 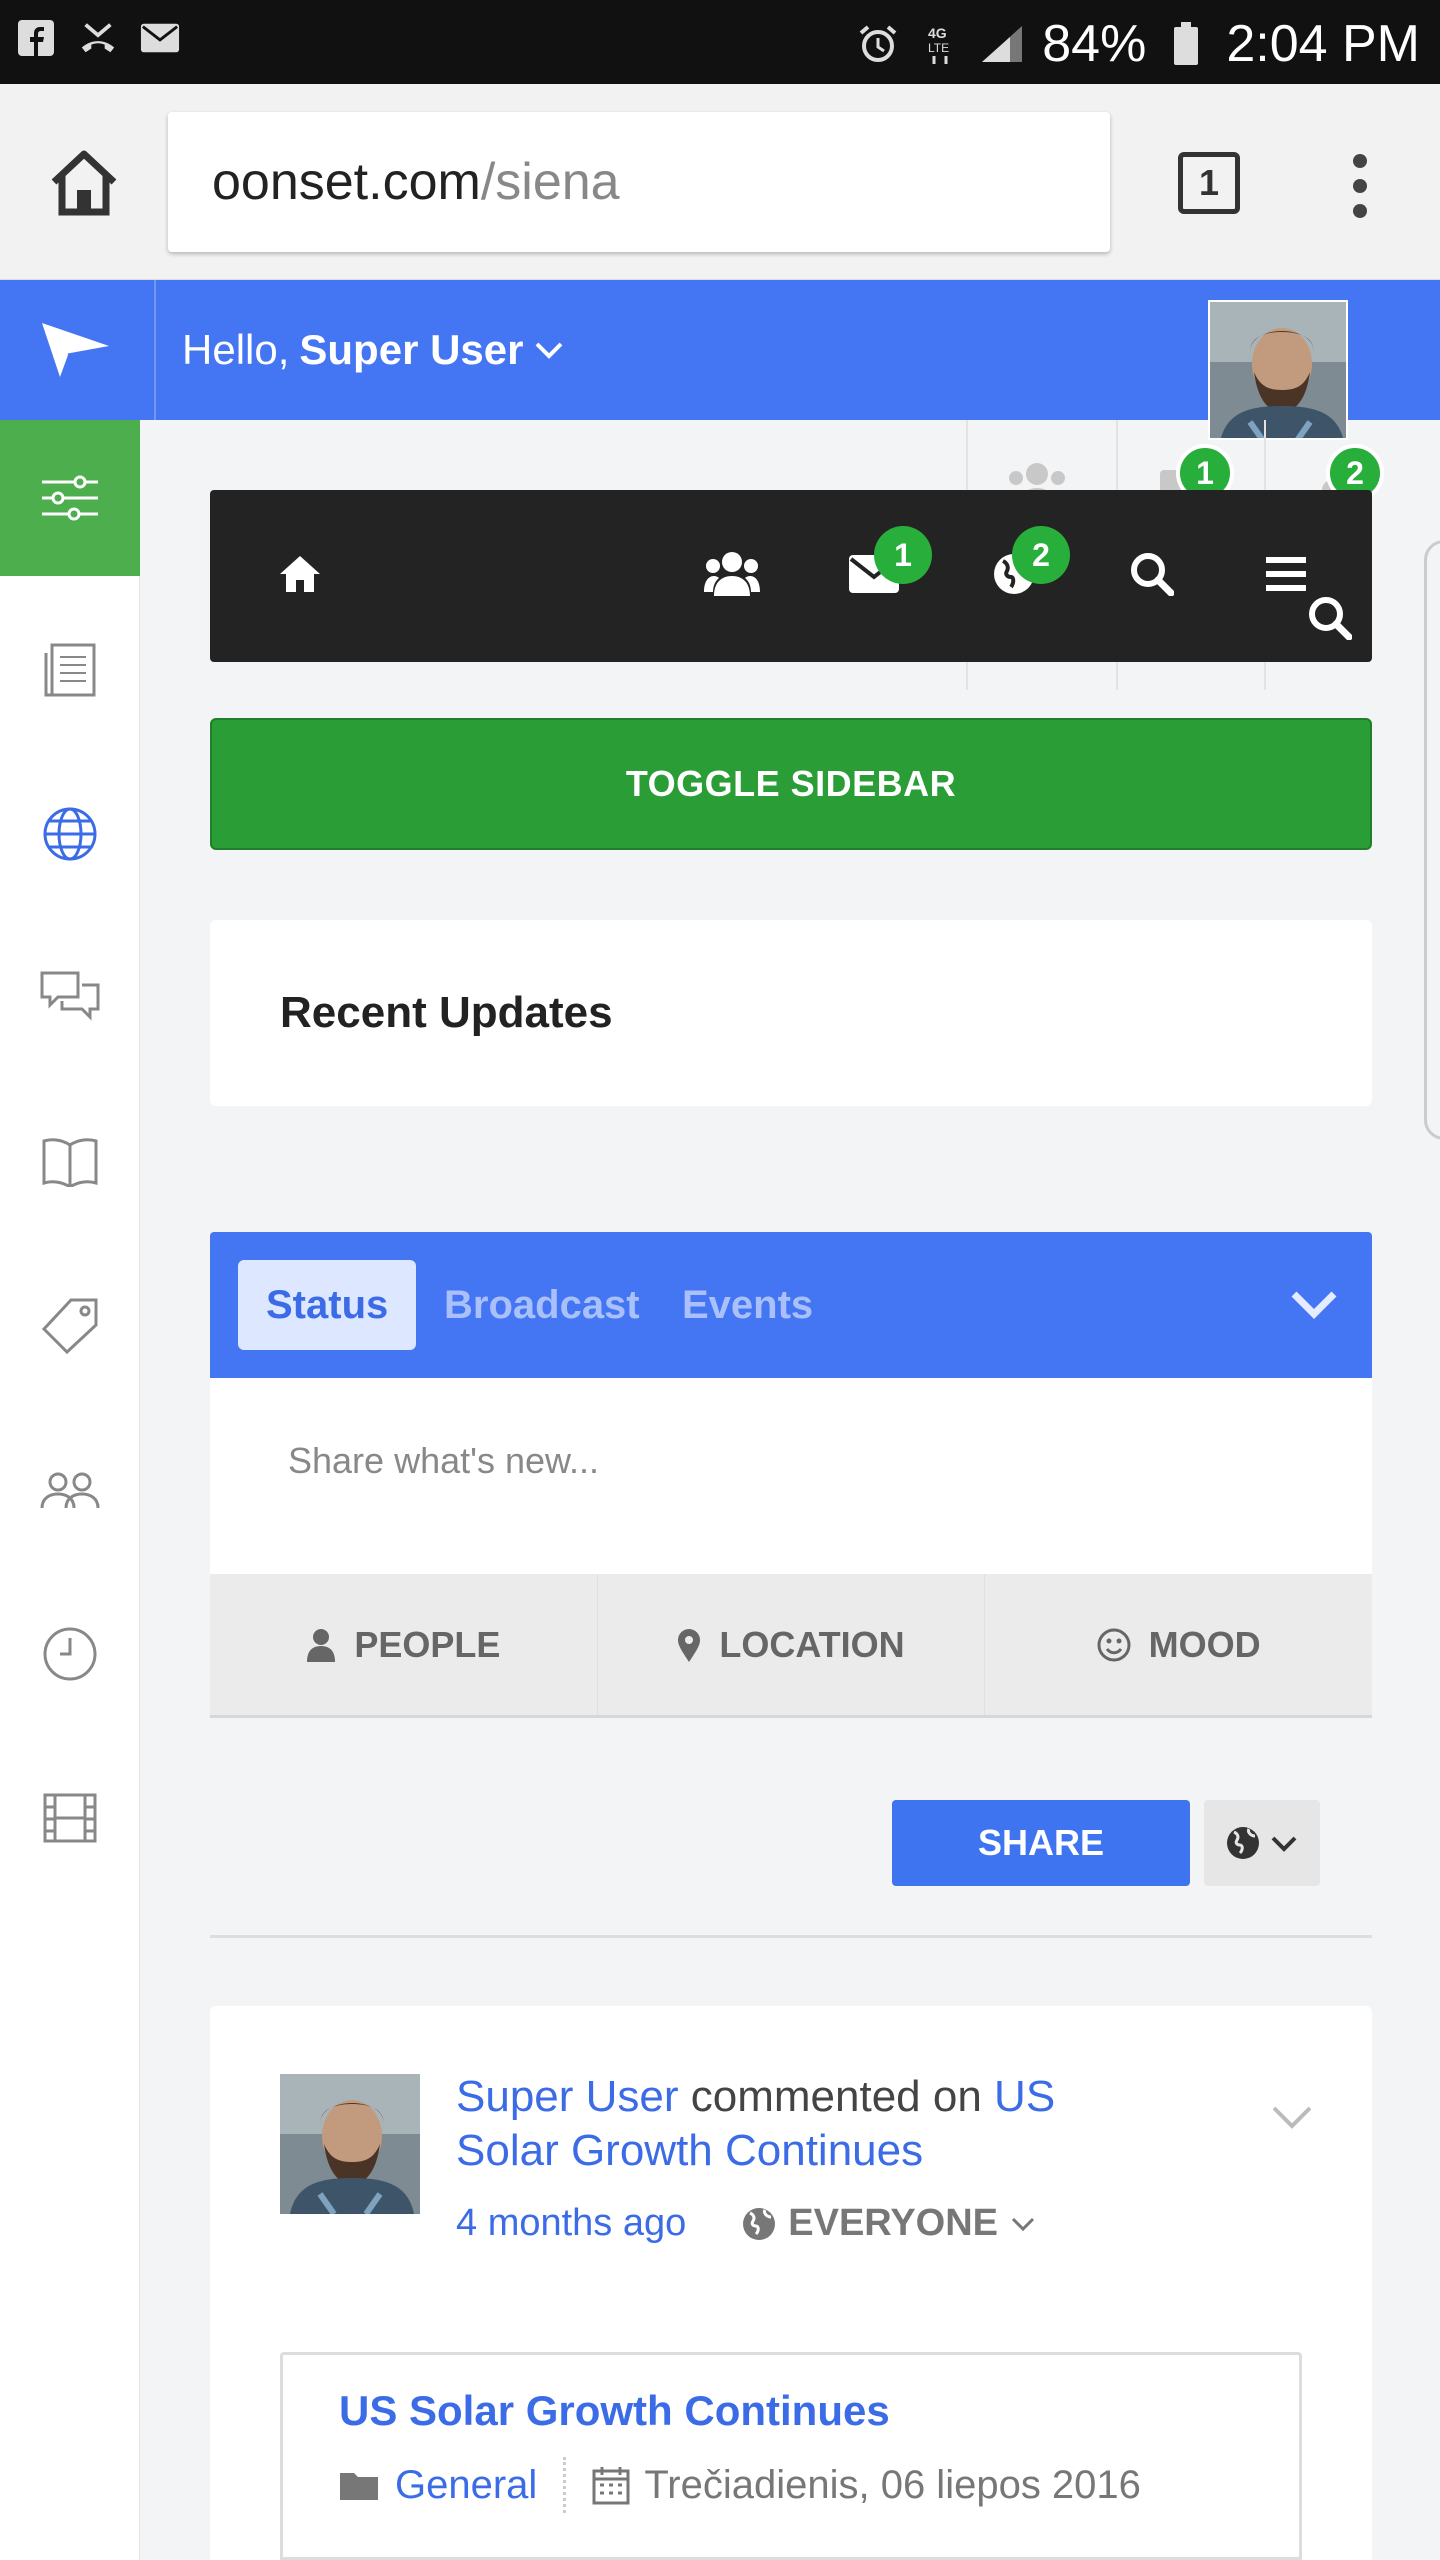 I want to click on composer-tabs: Status Broadcast Events, so click(x=791, y=1305).